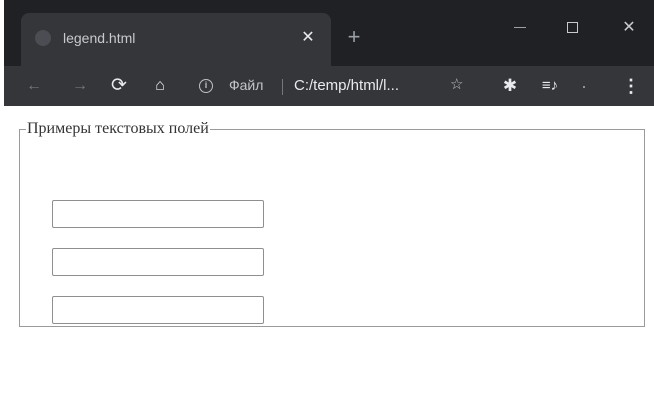  I want to click on tab-title: legend.html, so click(99, 38).